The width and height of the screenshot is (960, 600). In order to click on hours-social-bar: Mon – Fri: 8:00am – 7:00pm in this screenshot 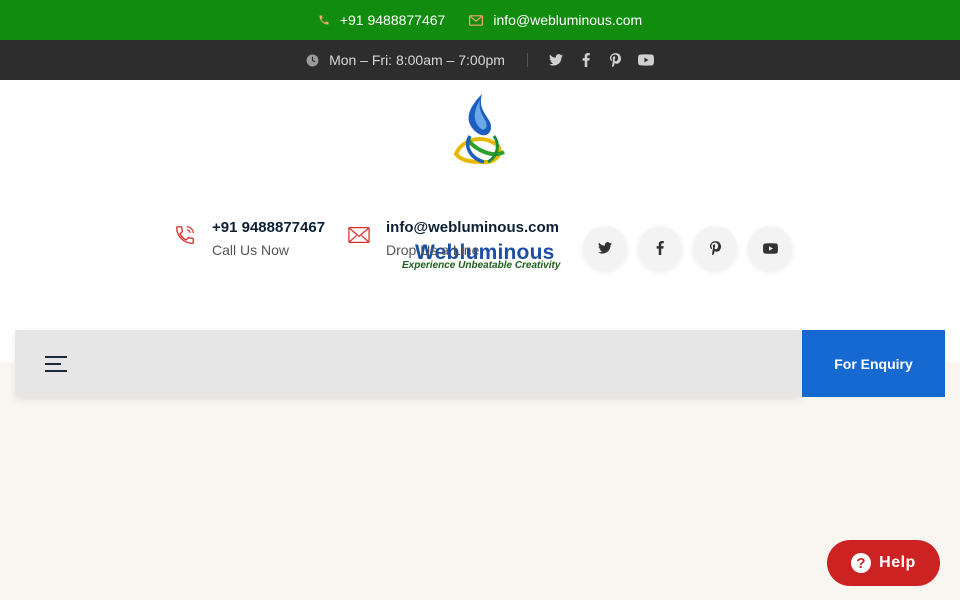, I will do `click(480, 60)`.